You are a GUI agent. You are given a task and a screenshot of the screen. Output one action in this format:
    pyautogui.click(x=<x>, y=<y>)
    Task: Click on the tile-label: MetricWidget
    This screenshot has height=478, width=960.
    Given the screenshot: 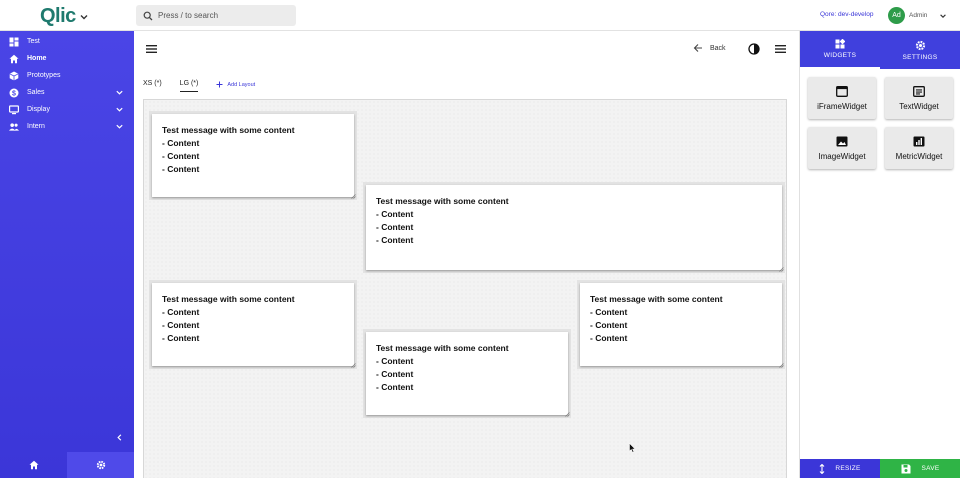 What is the action you would take?
    pyautogui.click(x=919, y=156)
    